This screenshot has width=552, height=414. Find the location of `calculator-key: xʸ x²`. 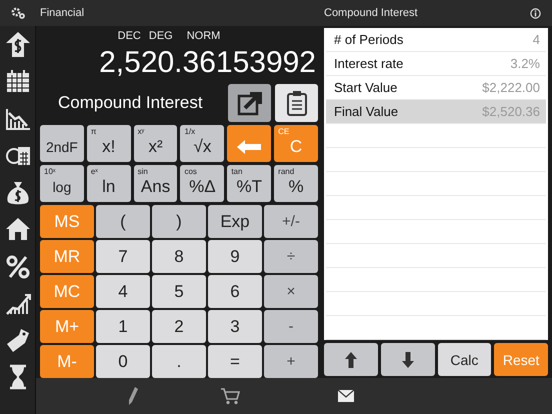

calculator-key: xʸ x² is located at coordinates (156, 143).